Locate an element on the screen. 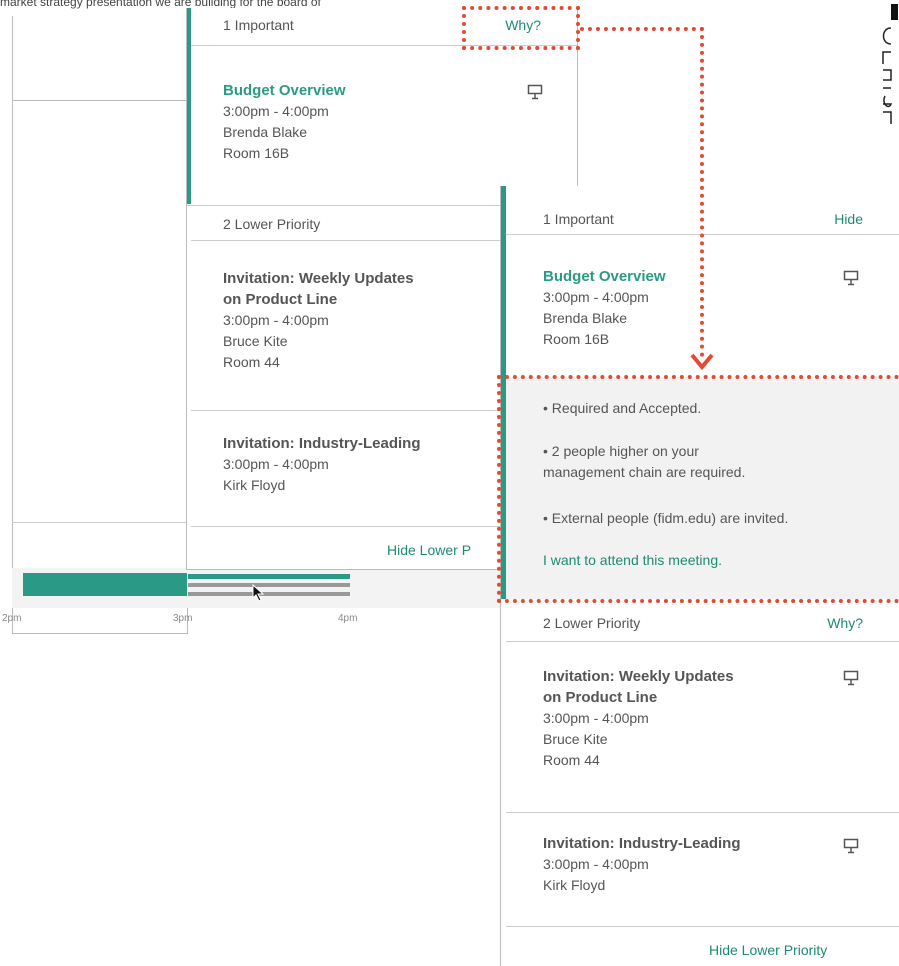  busy-block is located at coordinates (105, 584).